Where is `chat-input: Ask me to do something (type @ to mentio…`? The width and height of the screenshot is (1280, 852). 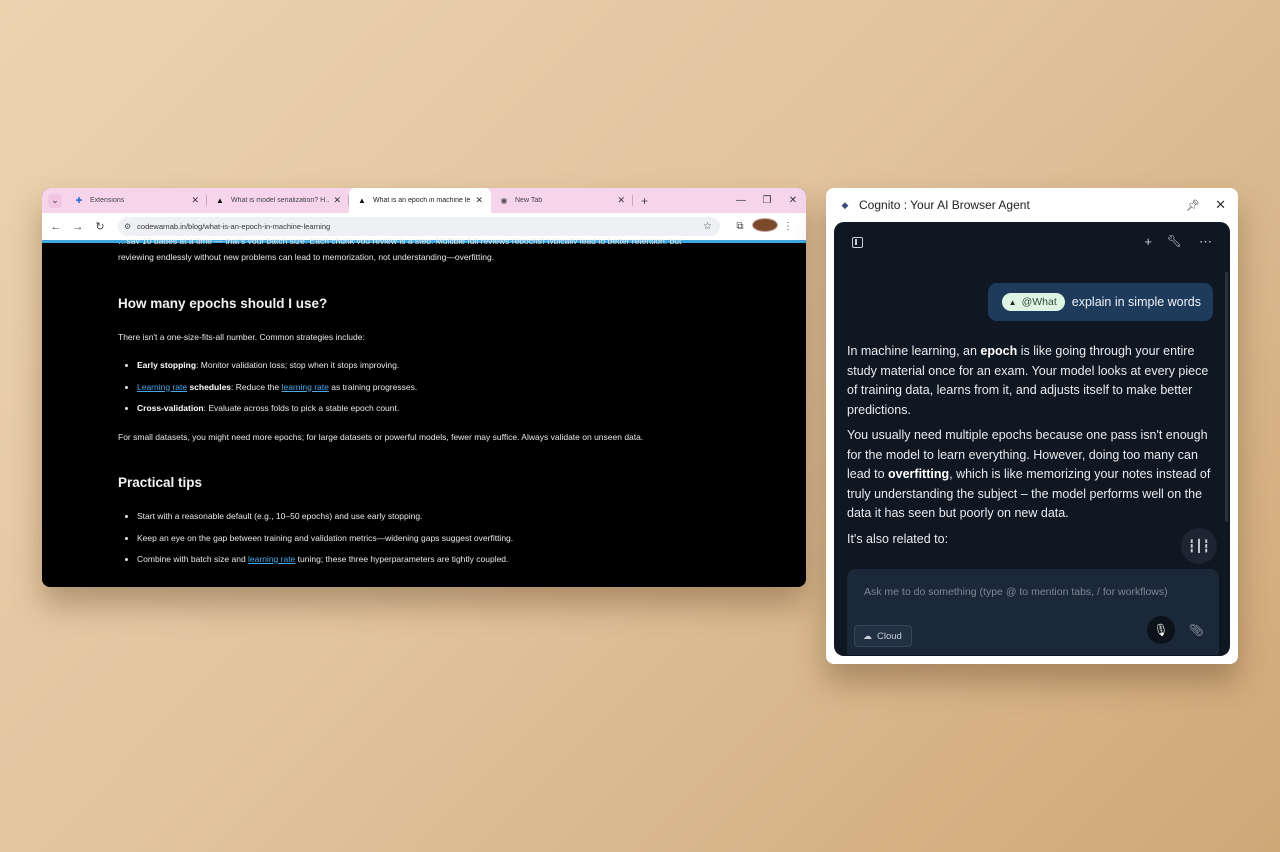
chat-input: Ask me to do something (type @ to mentio… is located at coordinates (1016, 592).